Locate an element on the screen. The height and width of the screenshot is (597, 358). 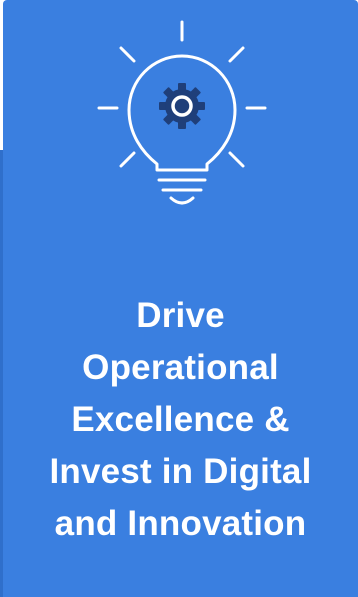
lightbulb-gear-icon is located at coordinates (182, 112).